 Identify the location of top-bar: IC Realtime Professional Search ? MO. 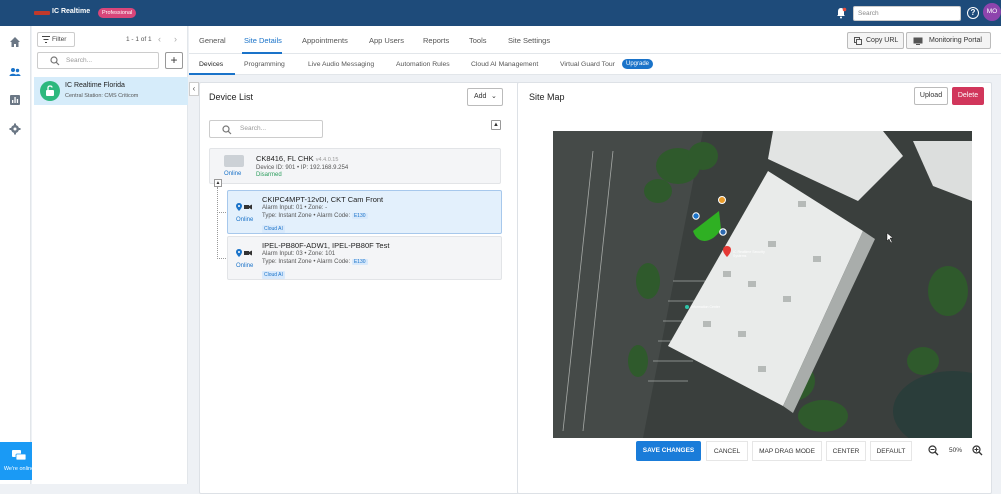
(500, 13).